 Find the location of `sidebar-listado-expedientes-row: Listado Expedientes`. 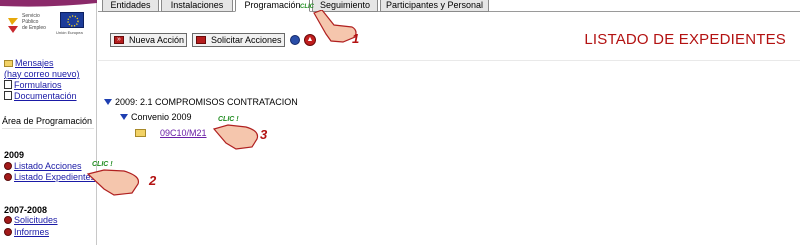

sidebar-listado-expedientes-row: Listado Expedientes is located at coordinates (49, 177).